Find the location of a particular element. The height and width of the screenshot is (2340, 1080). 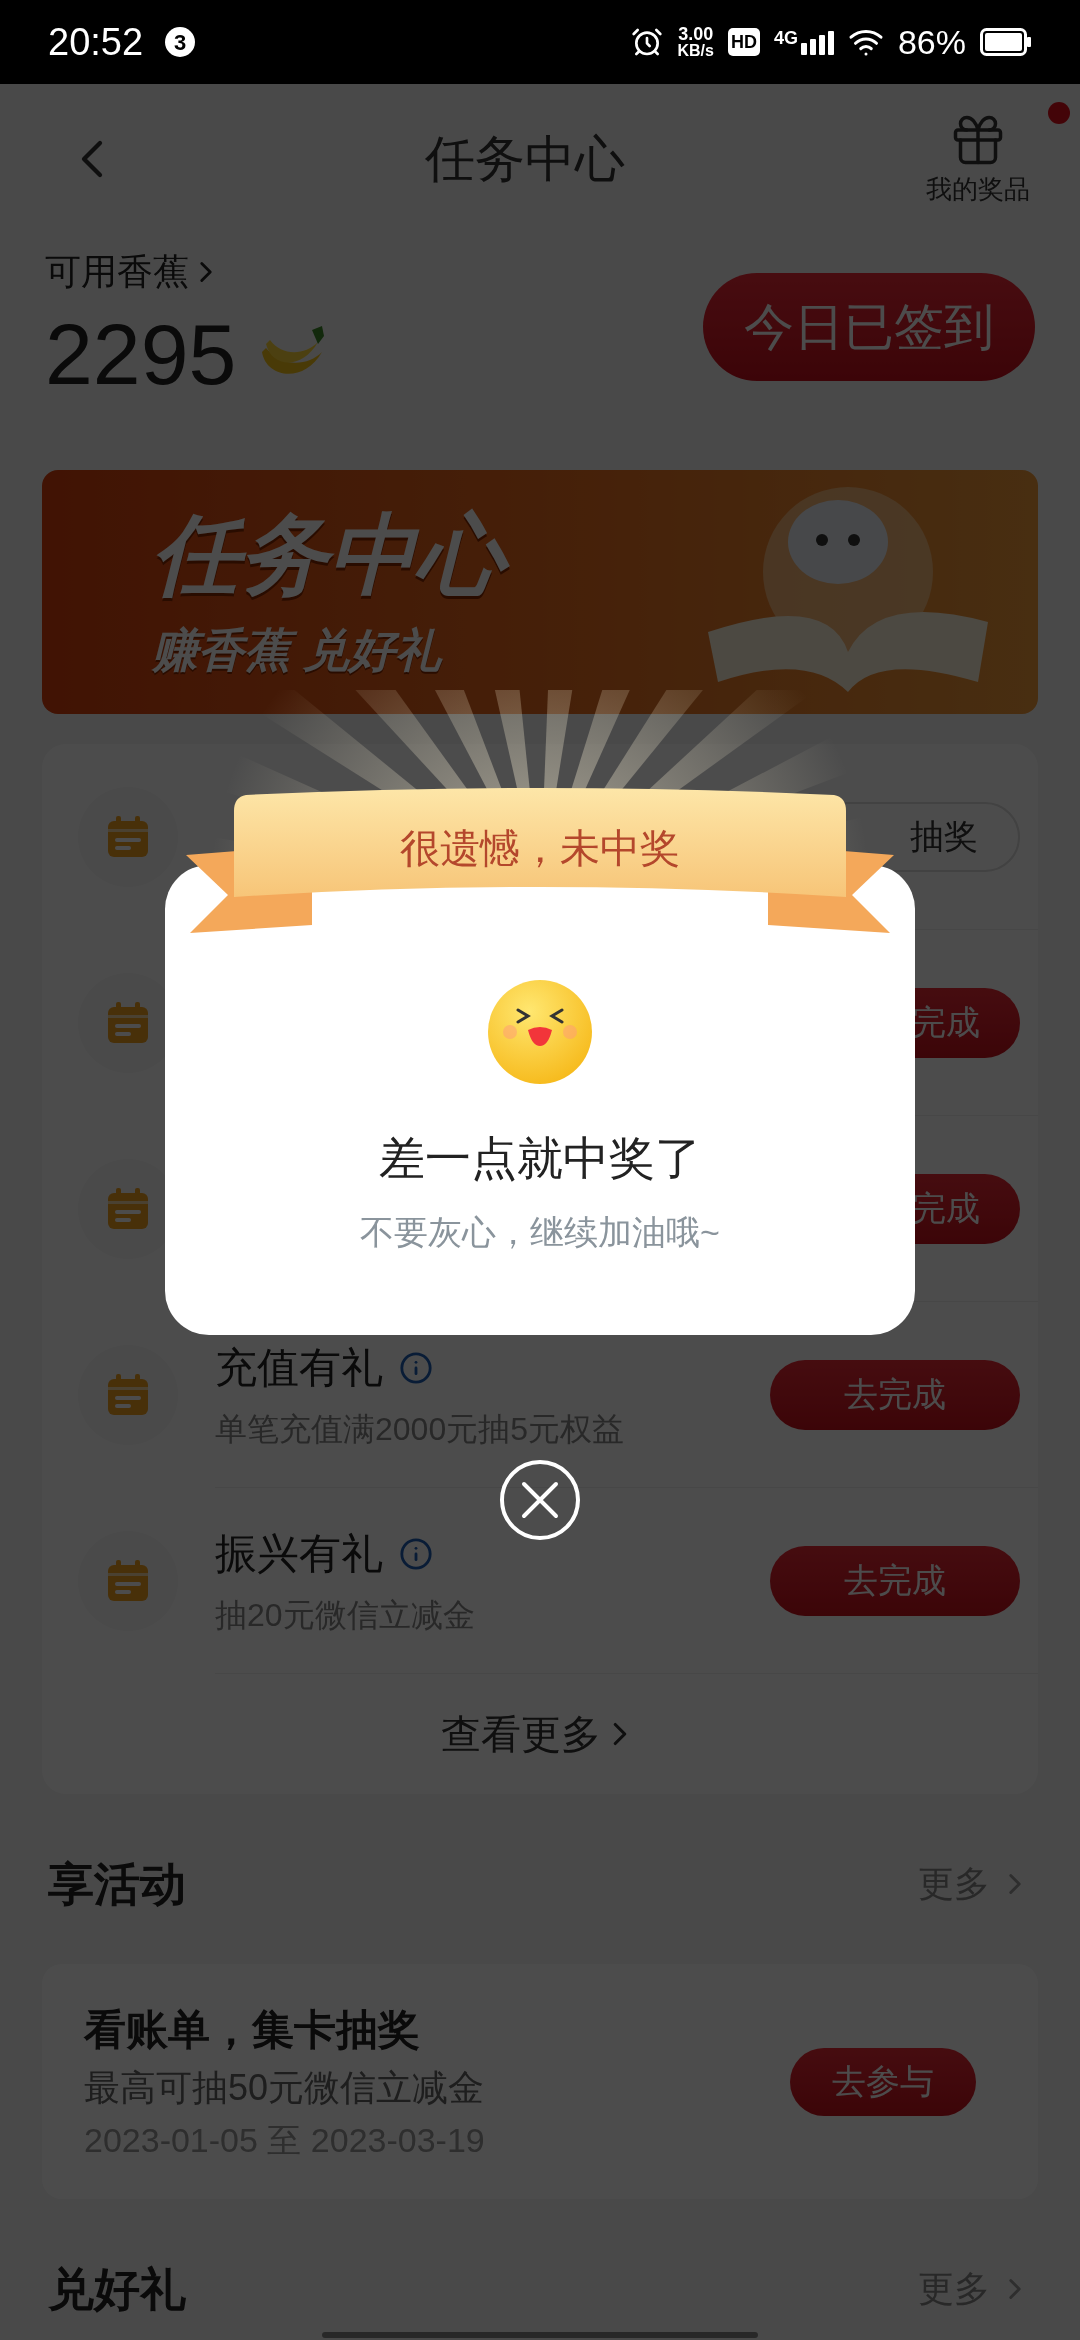

dialog-message: 不要灰心，继续加油哦~ is located at coordinates (540, 1232).